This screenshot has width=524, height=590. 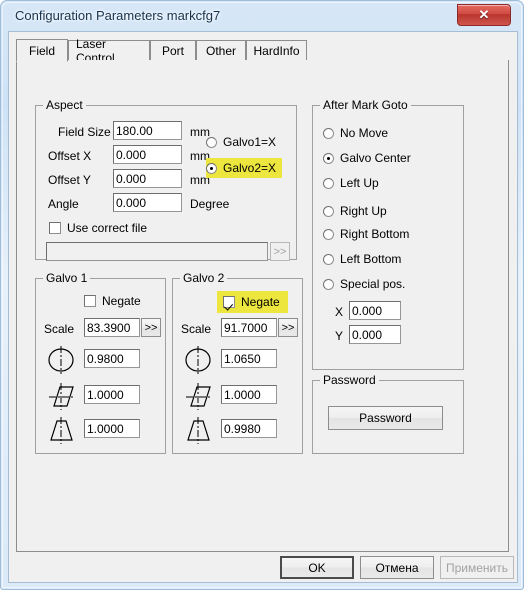 I want to click on tab-label: Port, so click(x=172, y=51).